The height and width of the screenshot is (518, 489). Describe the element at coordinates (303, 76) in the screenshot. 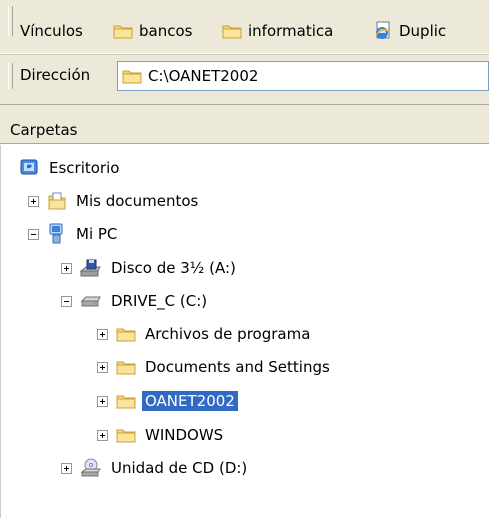

I see `address-field: C:\OANET2002` at that location.